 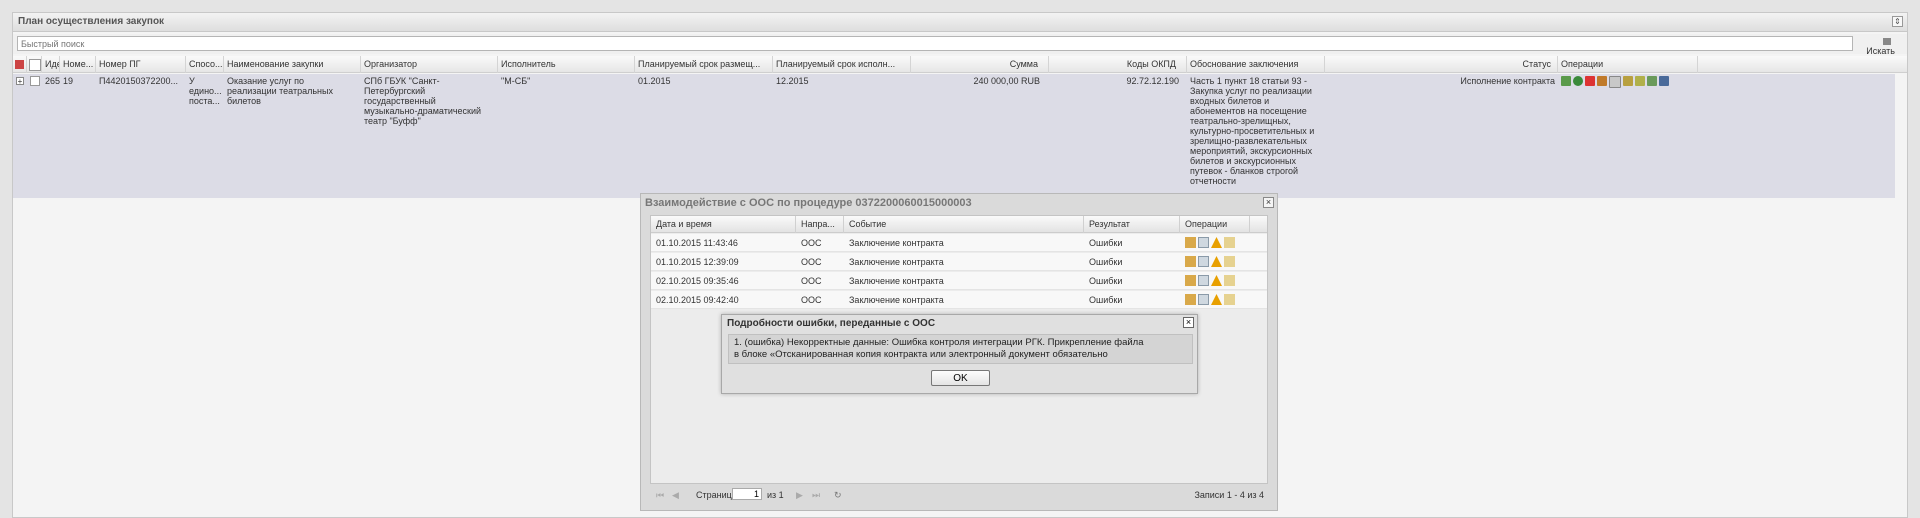 I want to click on refresh-icon, so click(x=1578, y=81).